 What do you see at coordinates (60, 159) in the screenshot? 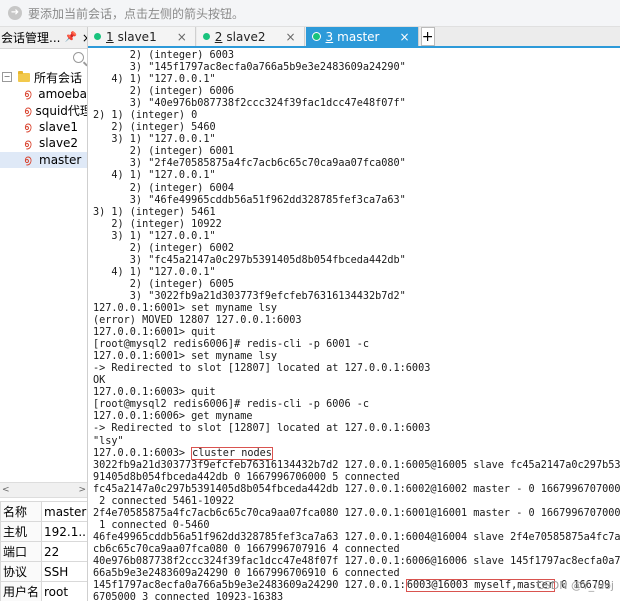
I see `session-label: master` at bounding box center [60, 159].